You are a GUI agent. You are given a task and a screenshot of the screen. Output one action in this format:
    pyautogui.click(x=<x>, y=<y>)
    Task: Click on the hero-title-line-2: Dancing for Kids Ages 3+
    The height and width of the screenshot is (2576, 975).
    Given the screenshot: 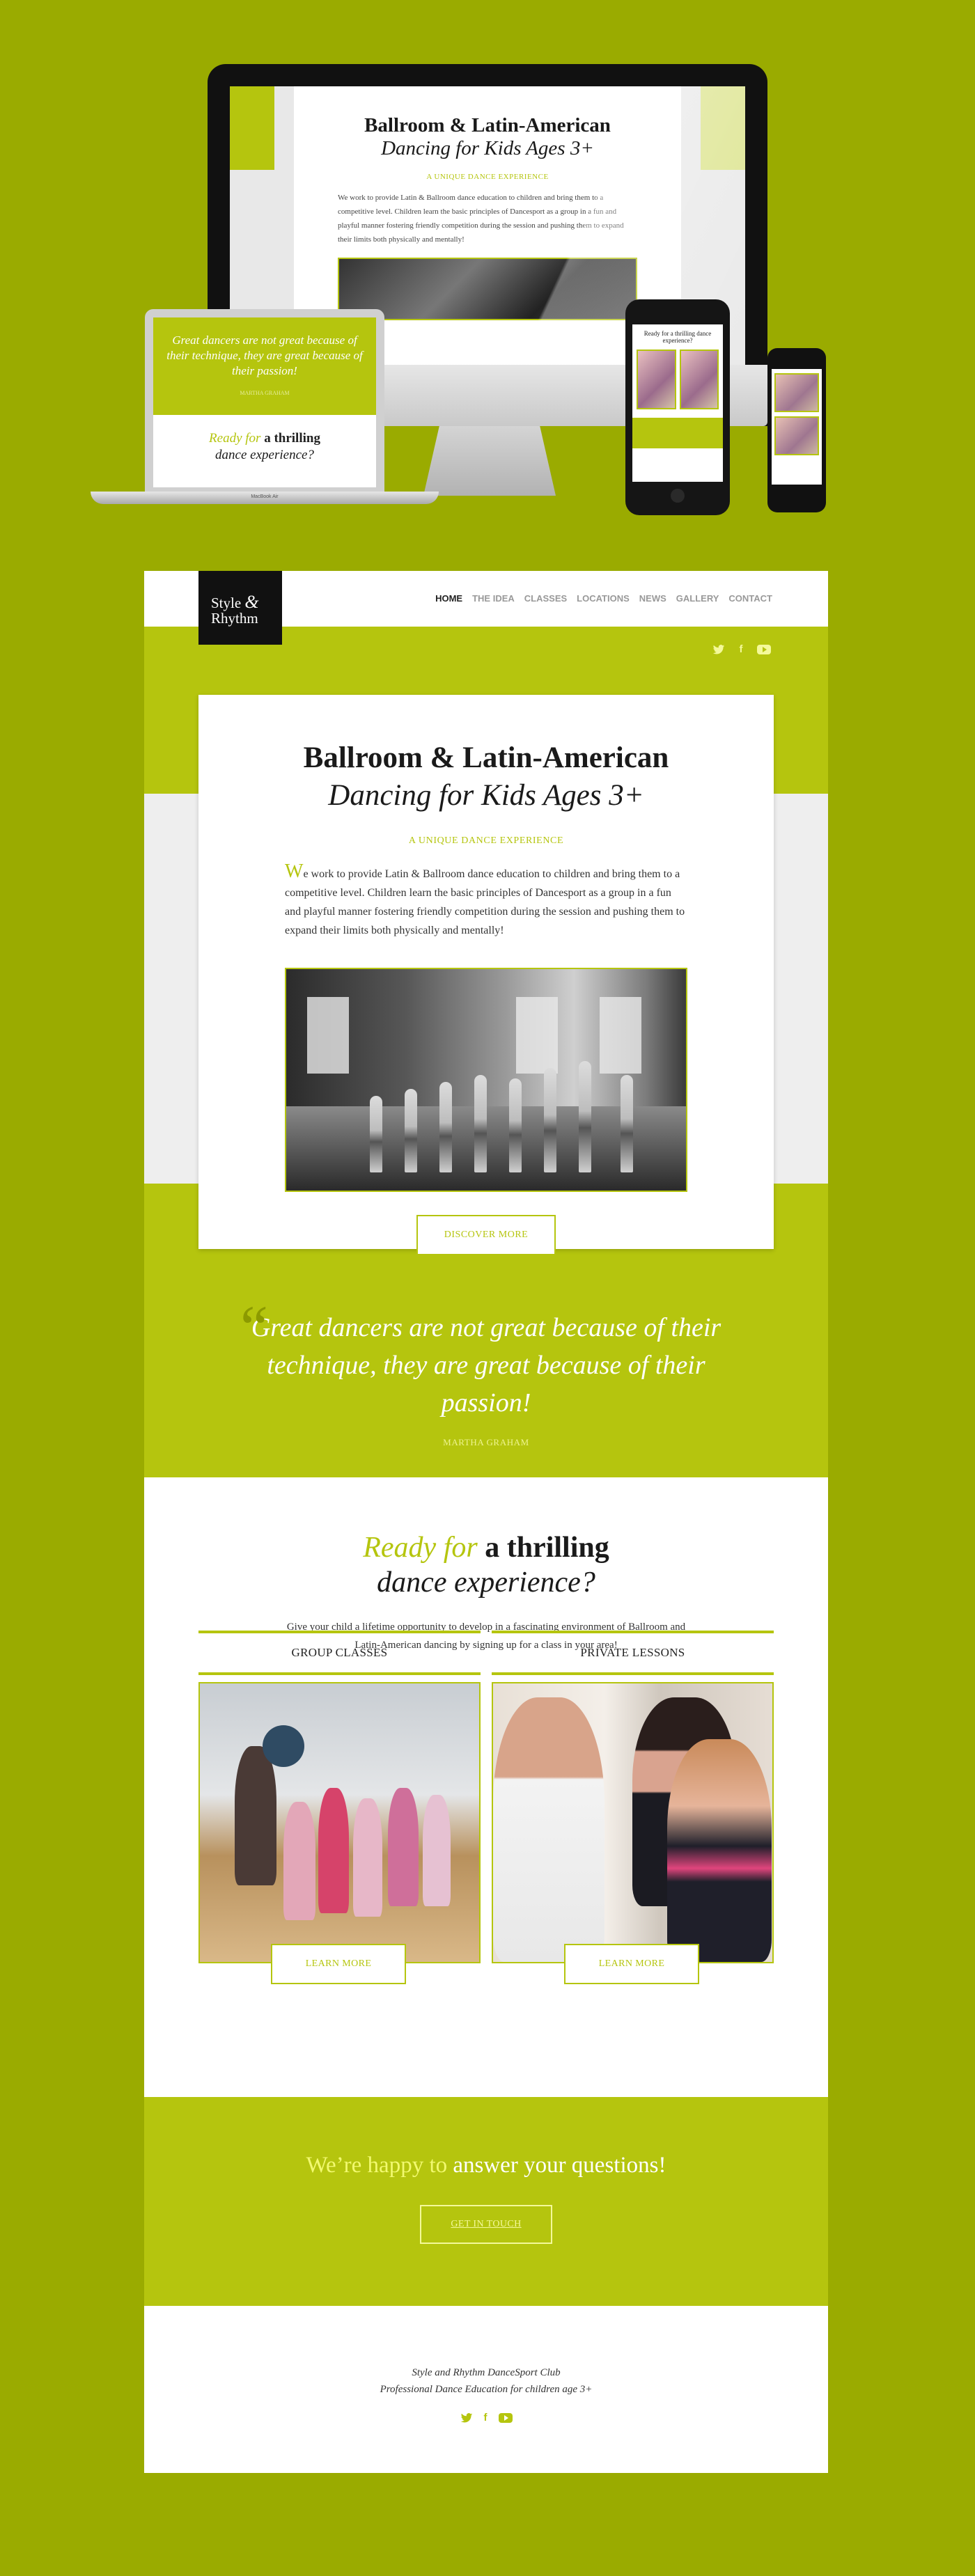 What is the action you would take?
    pyautogui.click(x=486, y=795)
    